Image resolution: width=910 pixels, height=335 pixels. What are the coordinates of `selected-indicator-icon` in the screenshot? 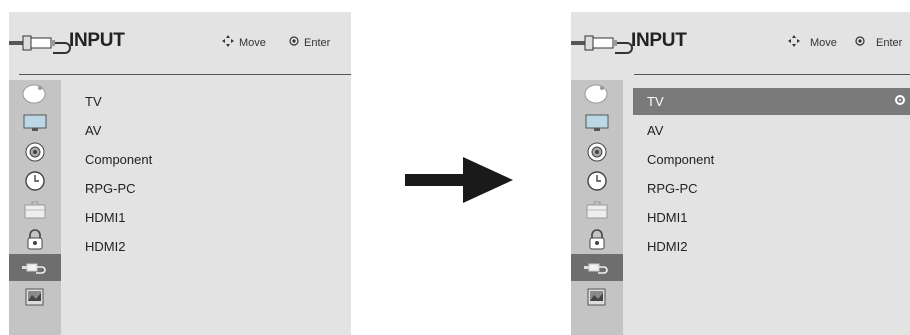 It's located at (900, 100).